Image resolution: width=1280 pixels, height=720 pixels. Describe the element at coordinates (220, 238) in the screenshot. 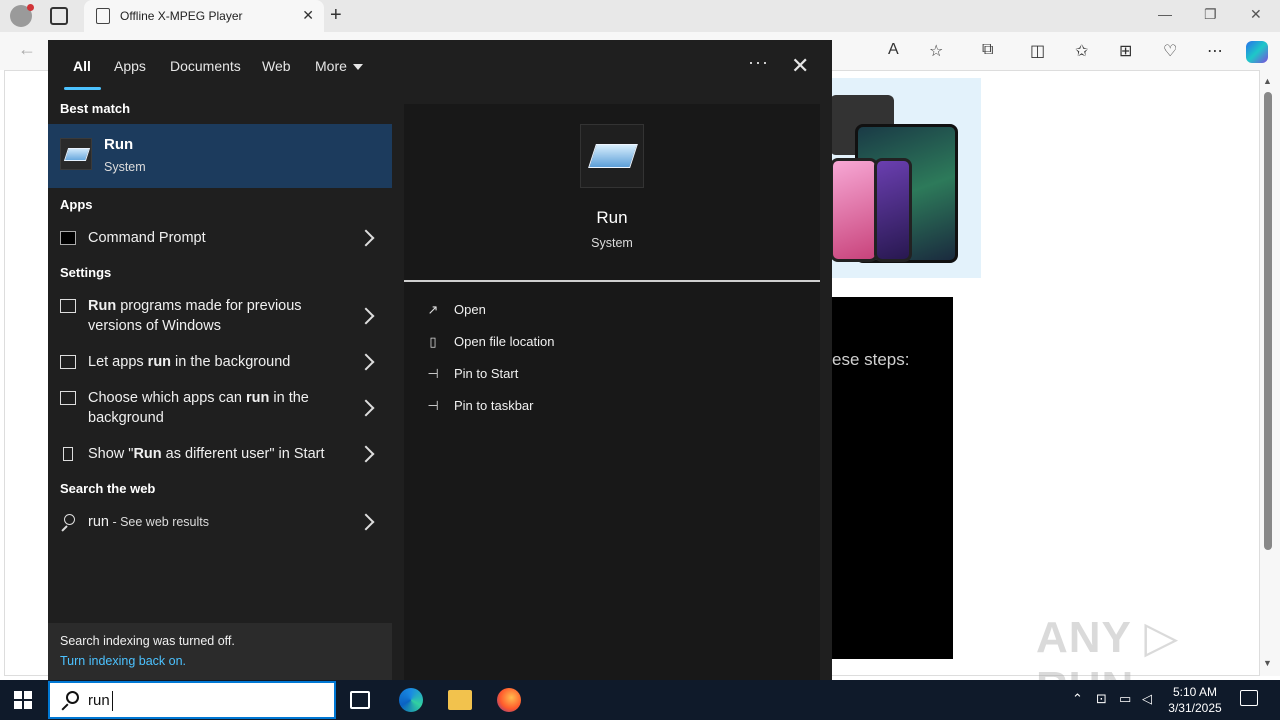

I see `app-command-prompt: Command Prompt` at that location.